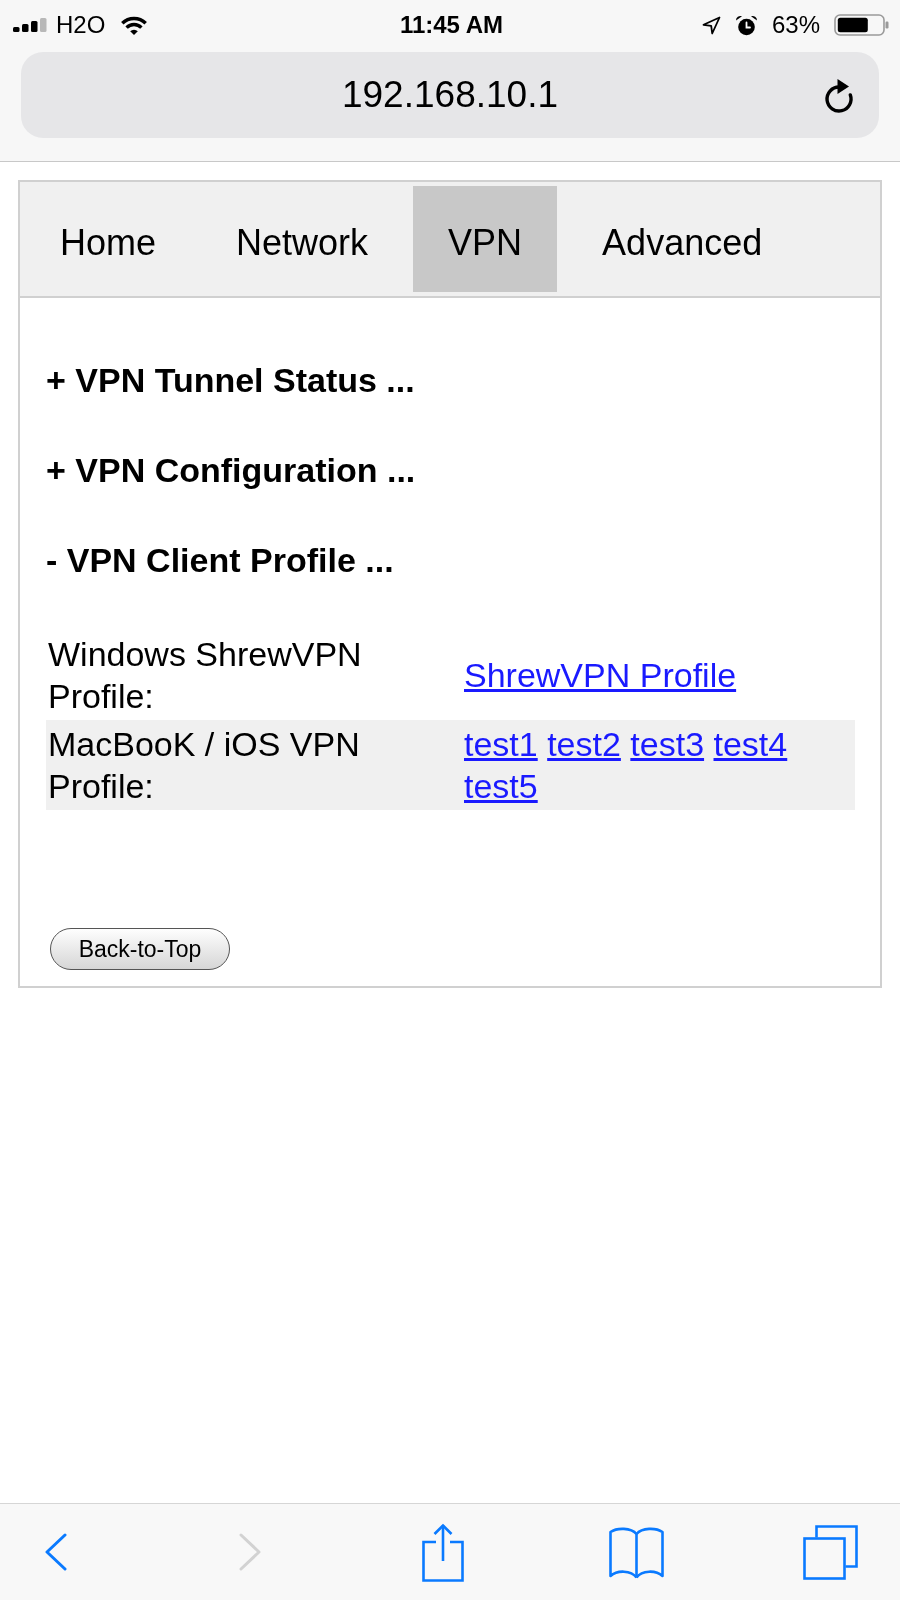 This screenshot has height=1600, width=900. Describe the element at coordinates (584, 744) in the screenshot. I see `profile-link: test2` at that location.